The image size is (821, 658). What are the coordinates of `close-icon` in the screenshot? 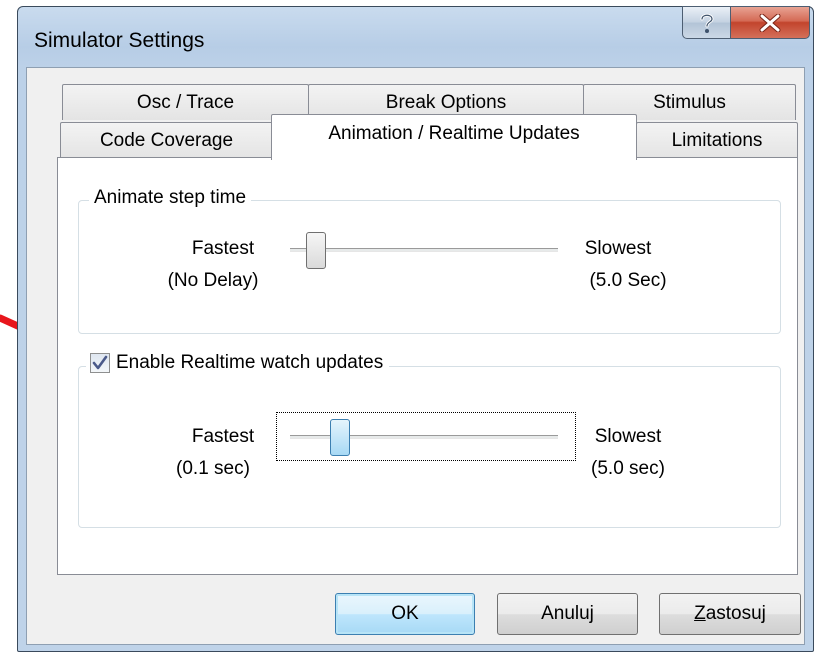 It's located at (770, 22).